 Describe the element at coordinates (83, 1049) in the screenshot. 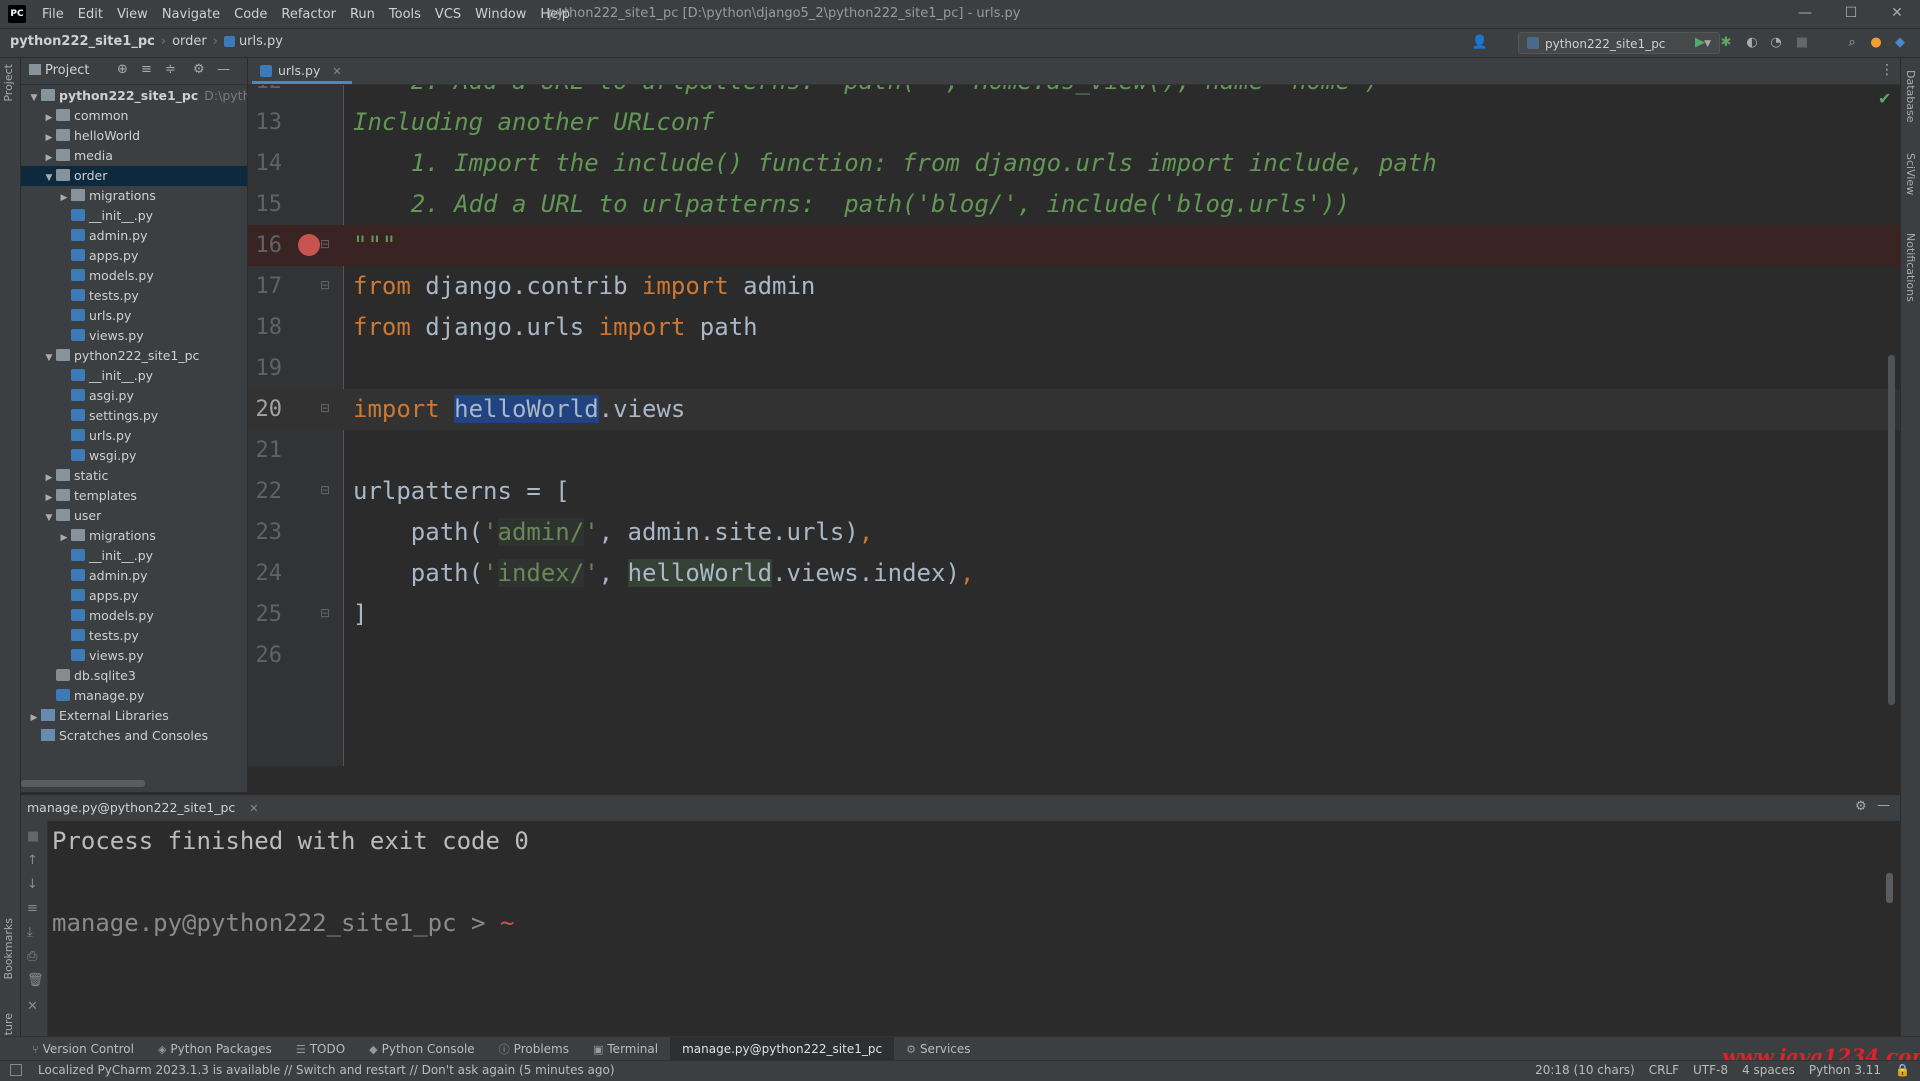

I see `version-control-button: ⑂ Version Control` at that location.